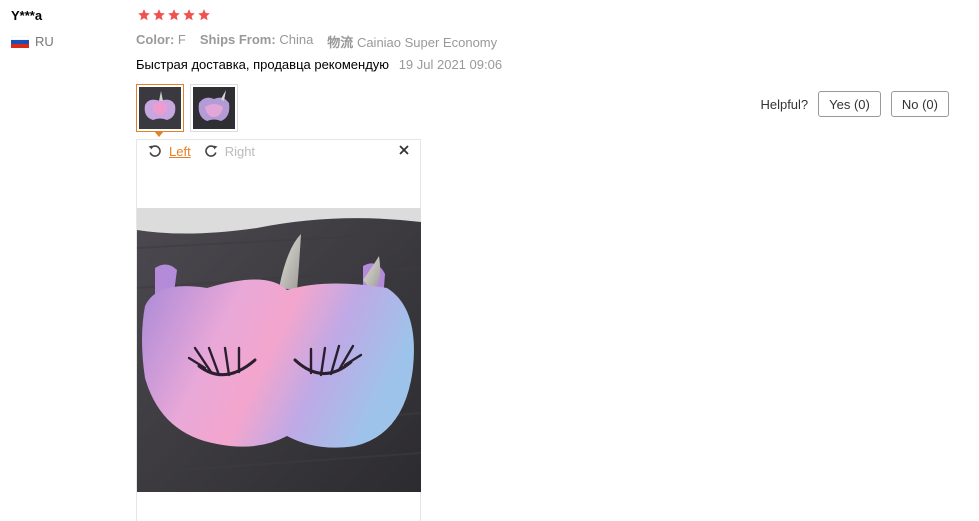  What do you see at coordinates (211, 151) in the screenshot?
I see `rotate-right-icon` at bounding box center [211, 151].